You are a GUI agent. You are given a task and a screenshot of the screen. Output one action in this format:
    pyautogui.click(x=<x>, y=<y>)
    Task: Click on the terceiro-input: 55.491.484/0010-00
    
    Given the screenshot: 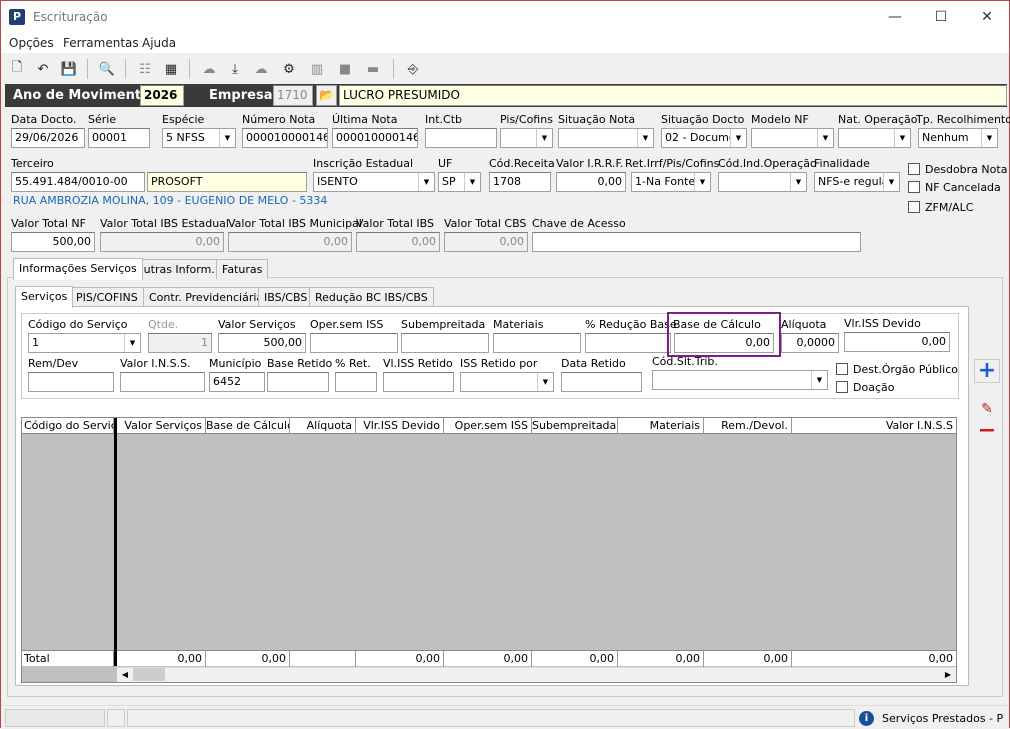 What is the action you would take?
    pyautogui.click(x=78, y=182)
    